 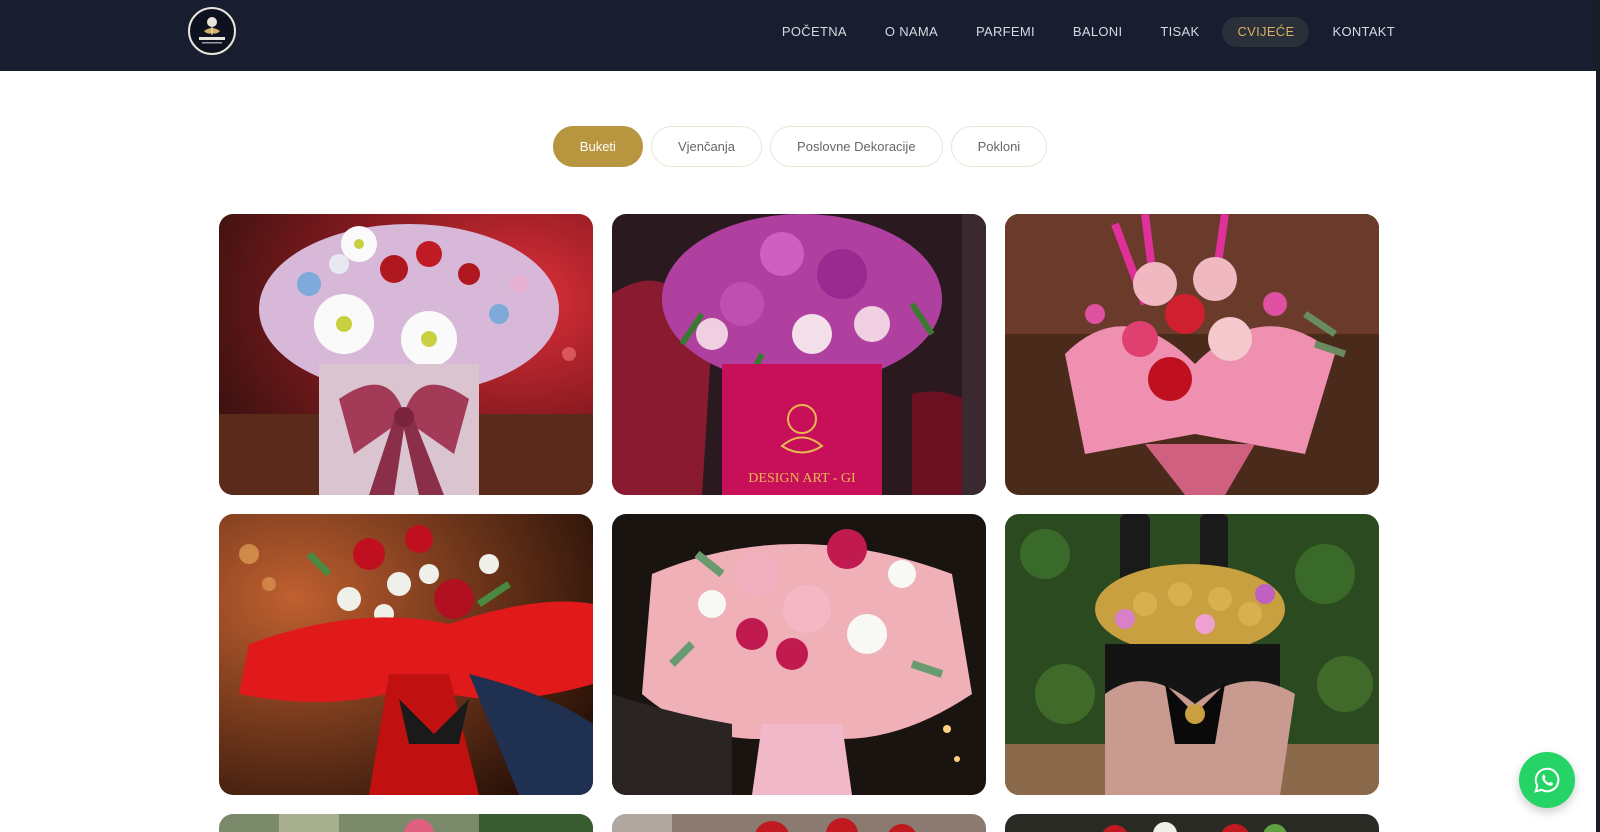 I want to click on gallery-photo: DESIGN ART - GI, so click(x=799, y=354).